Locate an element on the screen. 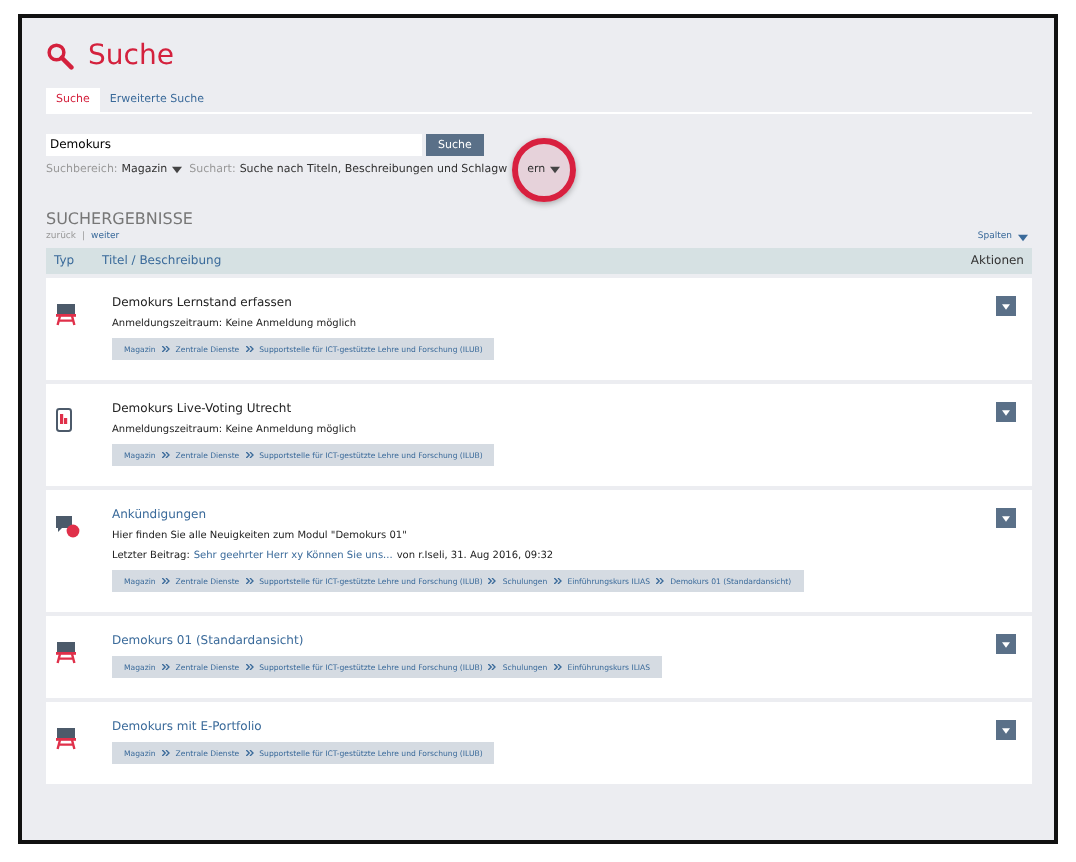 The image size is (1076, 862). chat-icon is located at coordinates (68, 527).